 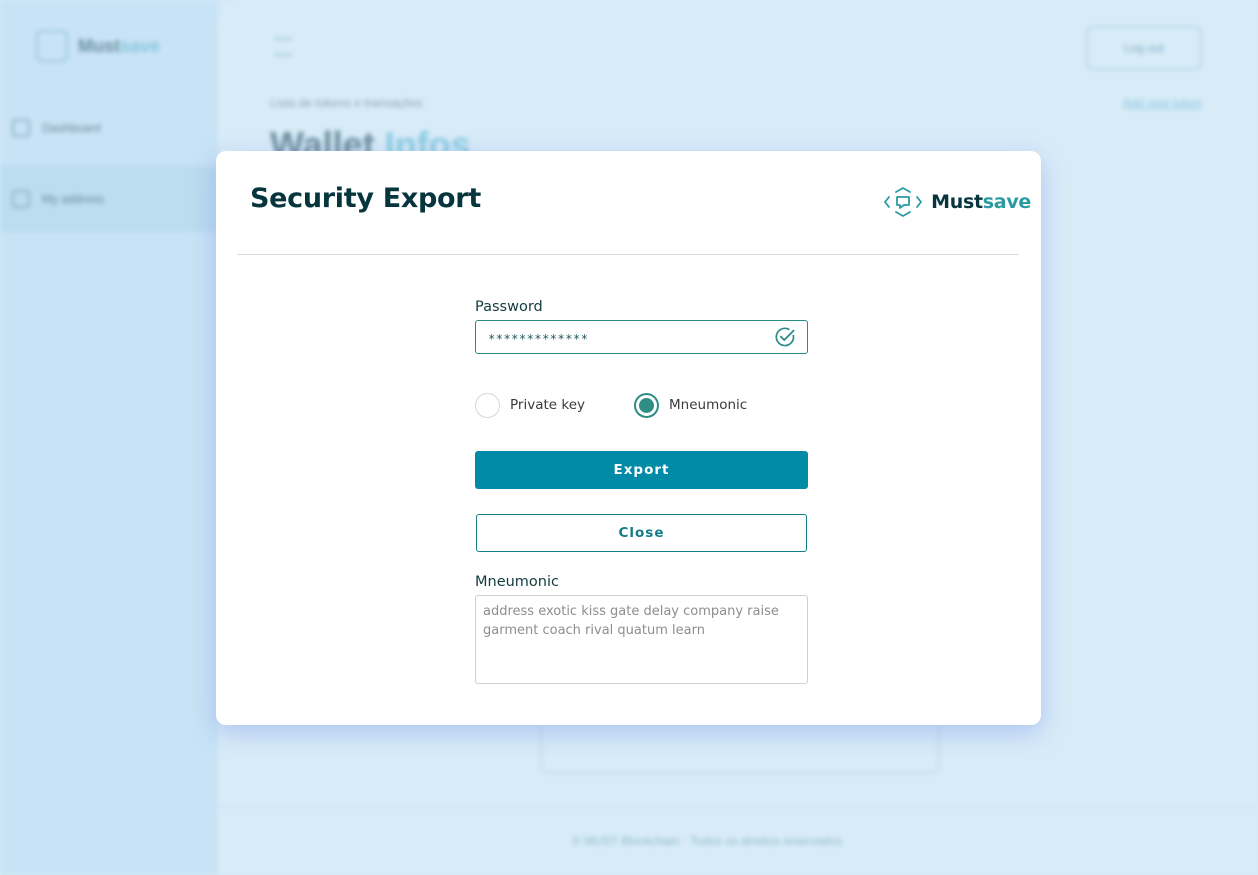 I want to click on private-key-radio-label: Private key, so click(x=547, y=405).